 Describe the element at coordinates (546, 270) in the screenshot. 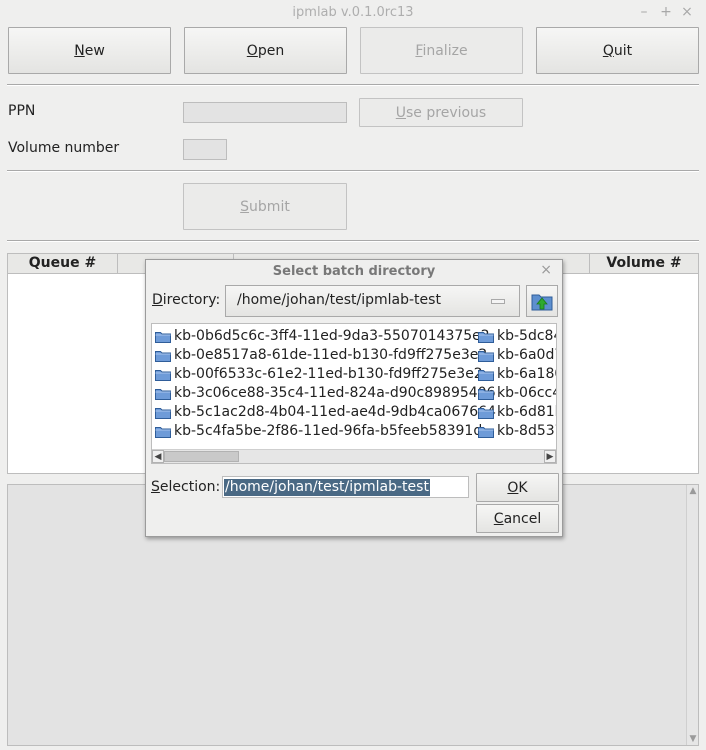

I see `dialog-close-icon: ×` at that location.